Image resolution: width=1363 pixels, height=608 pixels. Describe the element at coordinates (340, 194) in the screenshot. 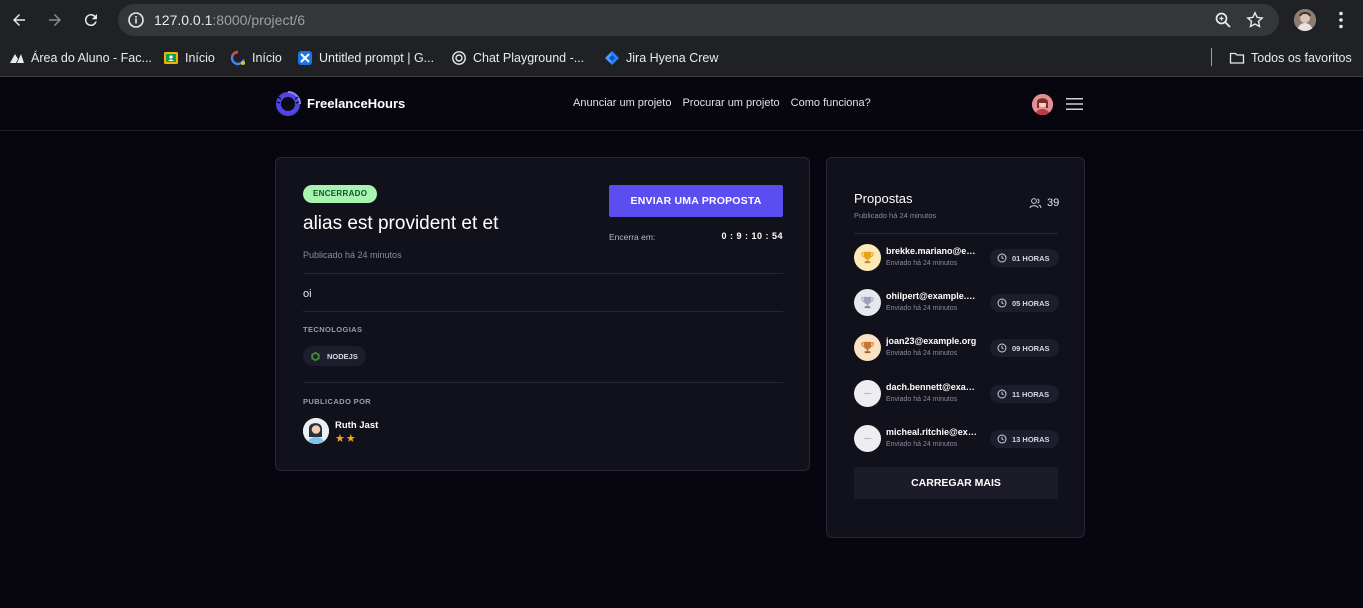

I see `status-badge: ENCERRADO` at that location.